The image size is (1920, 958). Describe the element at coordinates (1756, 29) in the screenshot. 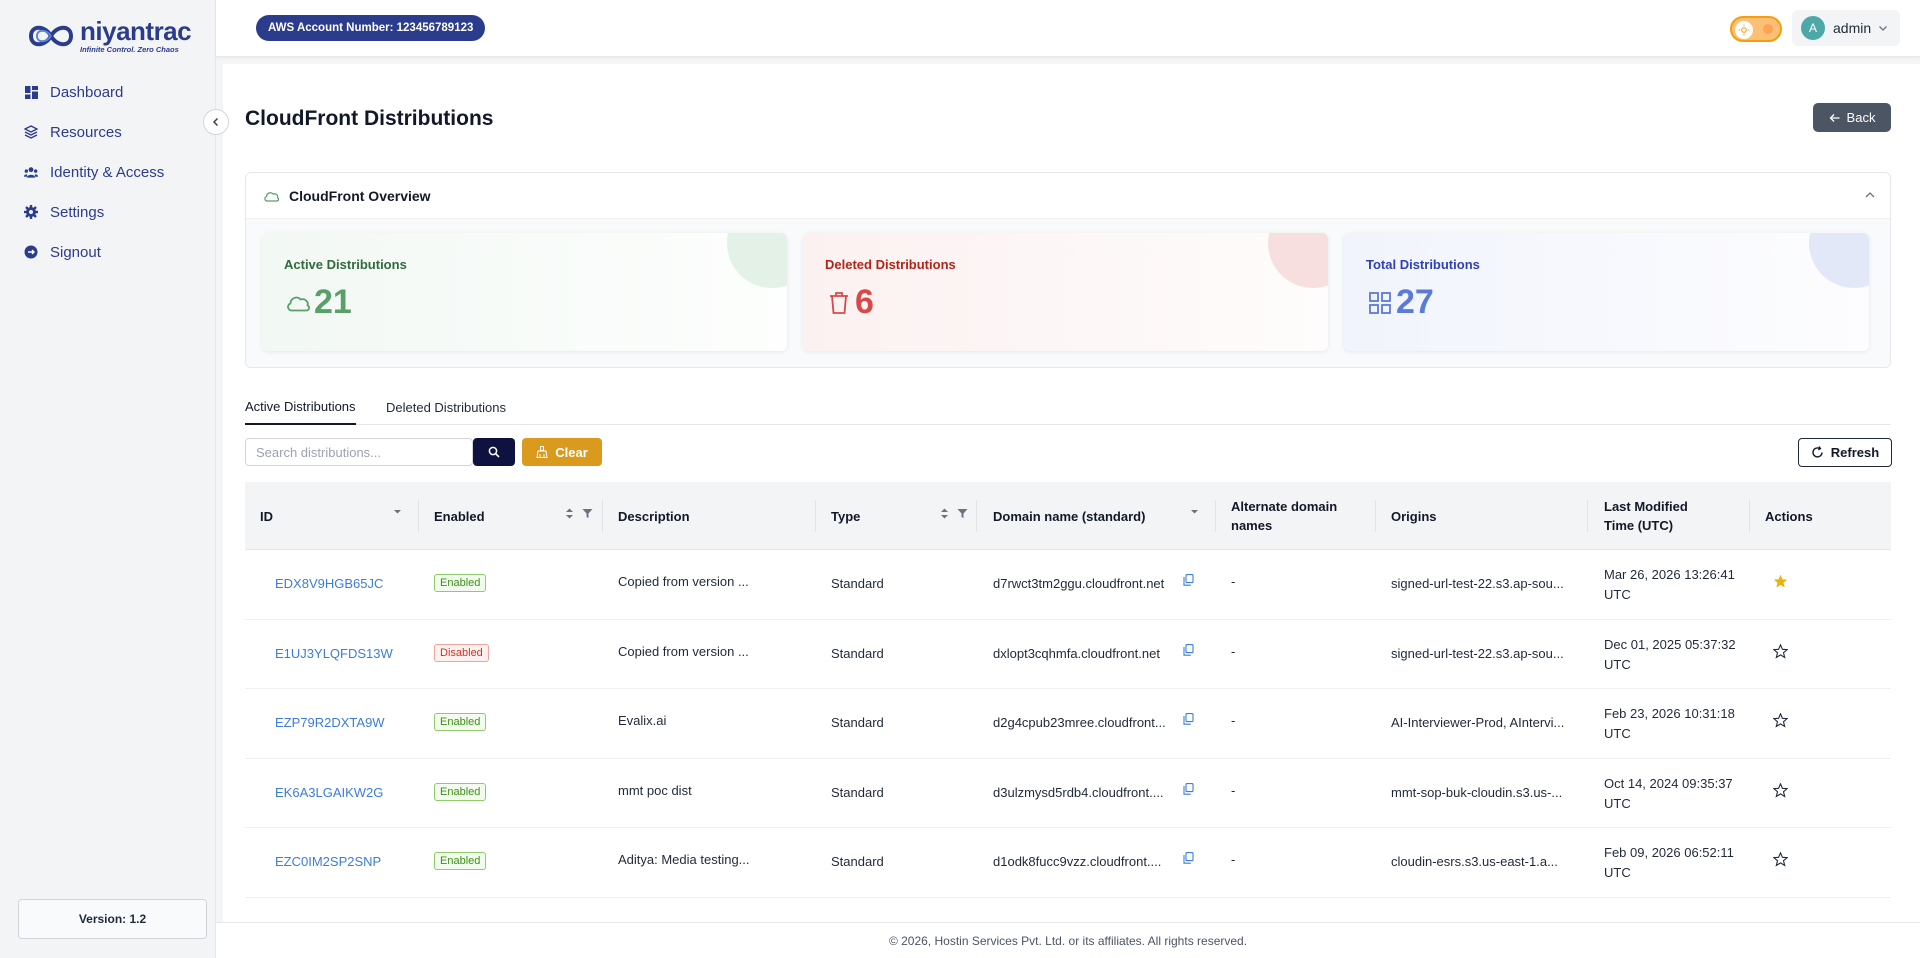

I see `theme-toggle` at that location.